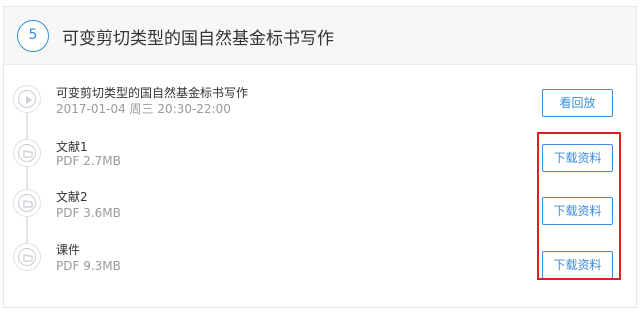  I want to click on timeline-line, so click(27, 172).